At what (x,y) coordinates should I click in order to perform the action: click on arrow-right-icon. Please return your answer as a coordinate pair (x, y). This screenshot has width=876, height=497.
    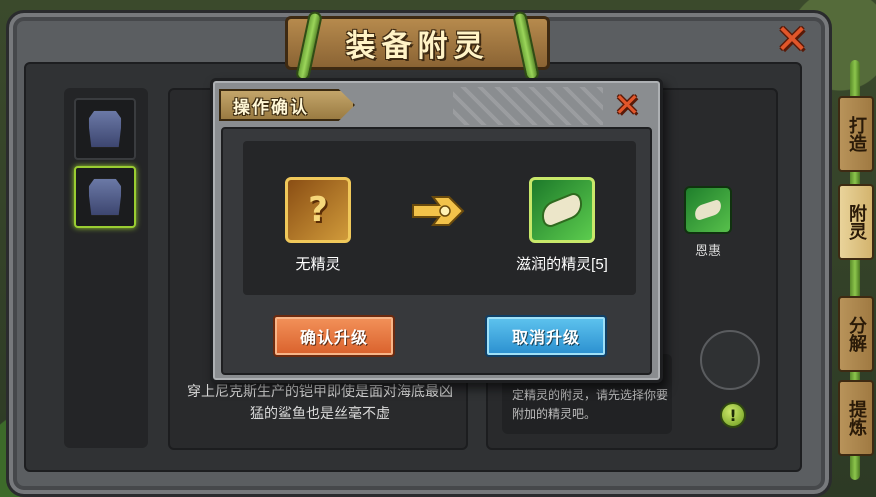
    Looking at the image, I should click on (437, 211).